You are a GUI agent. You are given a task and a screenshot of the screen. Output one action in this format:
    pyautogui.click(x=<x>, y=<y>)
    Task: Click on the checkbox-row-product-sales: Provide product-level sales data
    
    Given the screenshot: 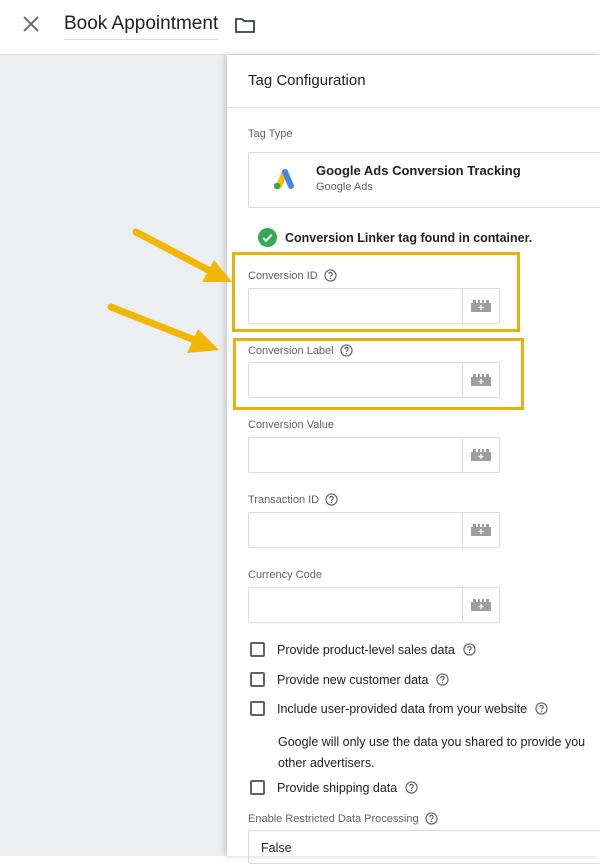 What is the action you would take?
    pyautogui.click(x=363, y=649)
    